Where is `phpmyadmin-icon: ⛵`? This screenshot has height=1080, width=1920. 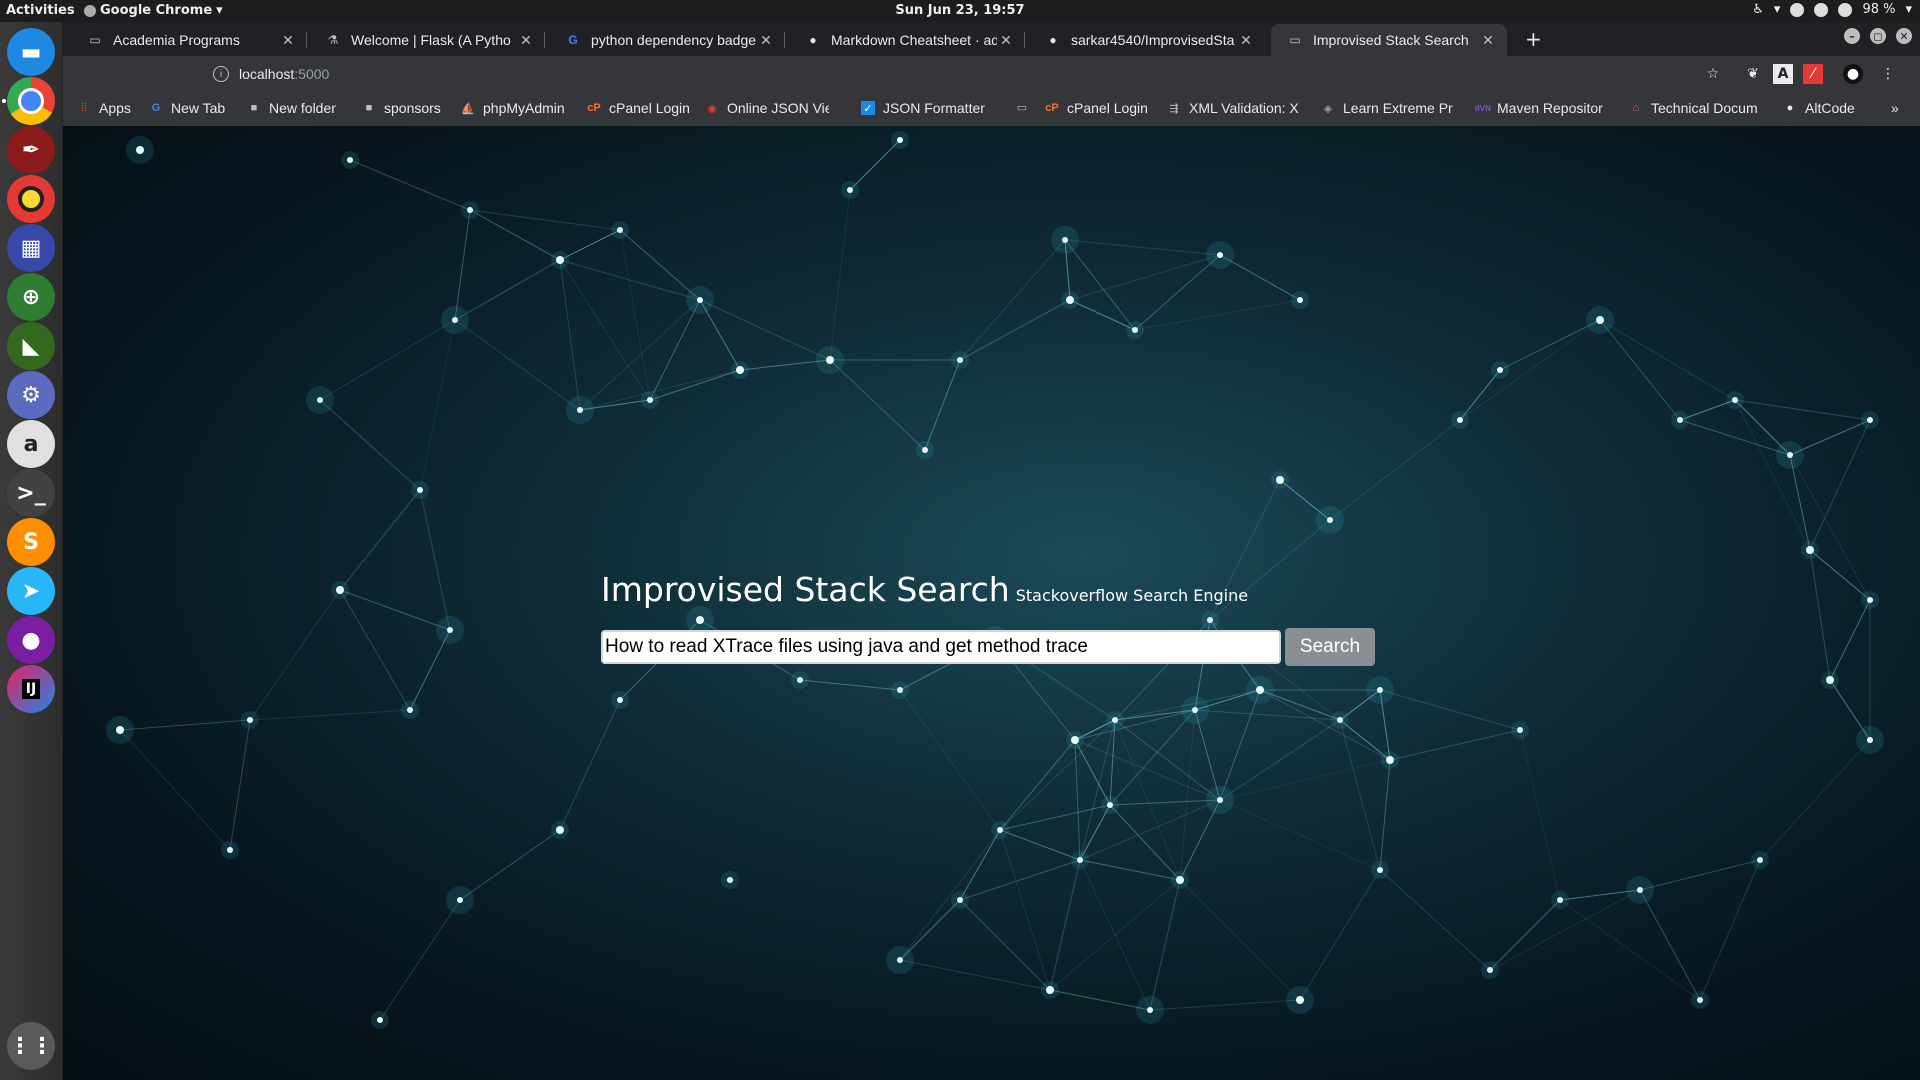 phpmyadmin-icon: ⛵ is located at coordinates (468, 108).